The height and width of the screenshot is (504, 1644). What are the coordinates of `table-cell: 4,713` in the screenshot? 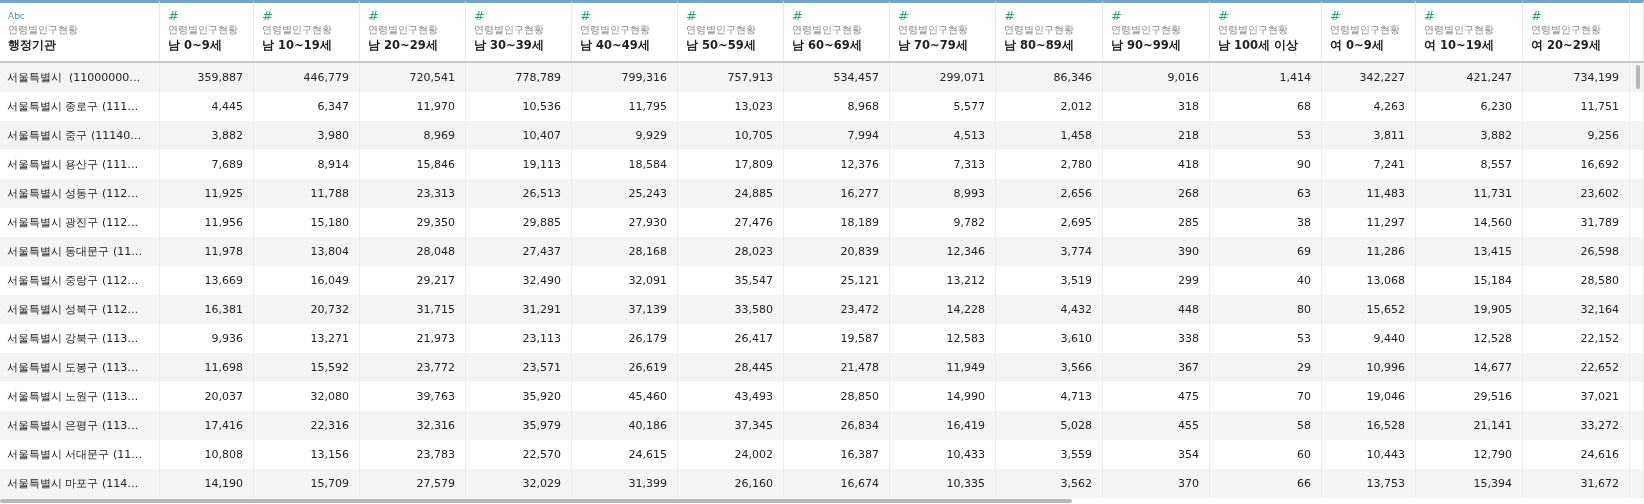 It's located at (1076, 396).